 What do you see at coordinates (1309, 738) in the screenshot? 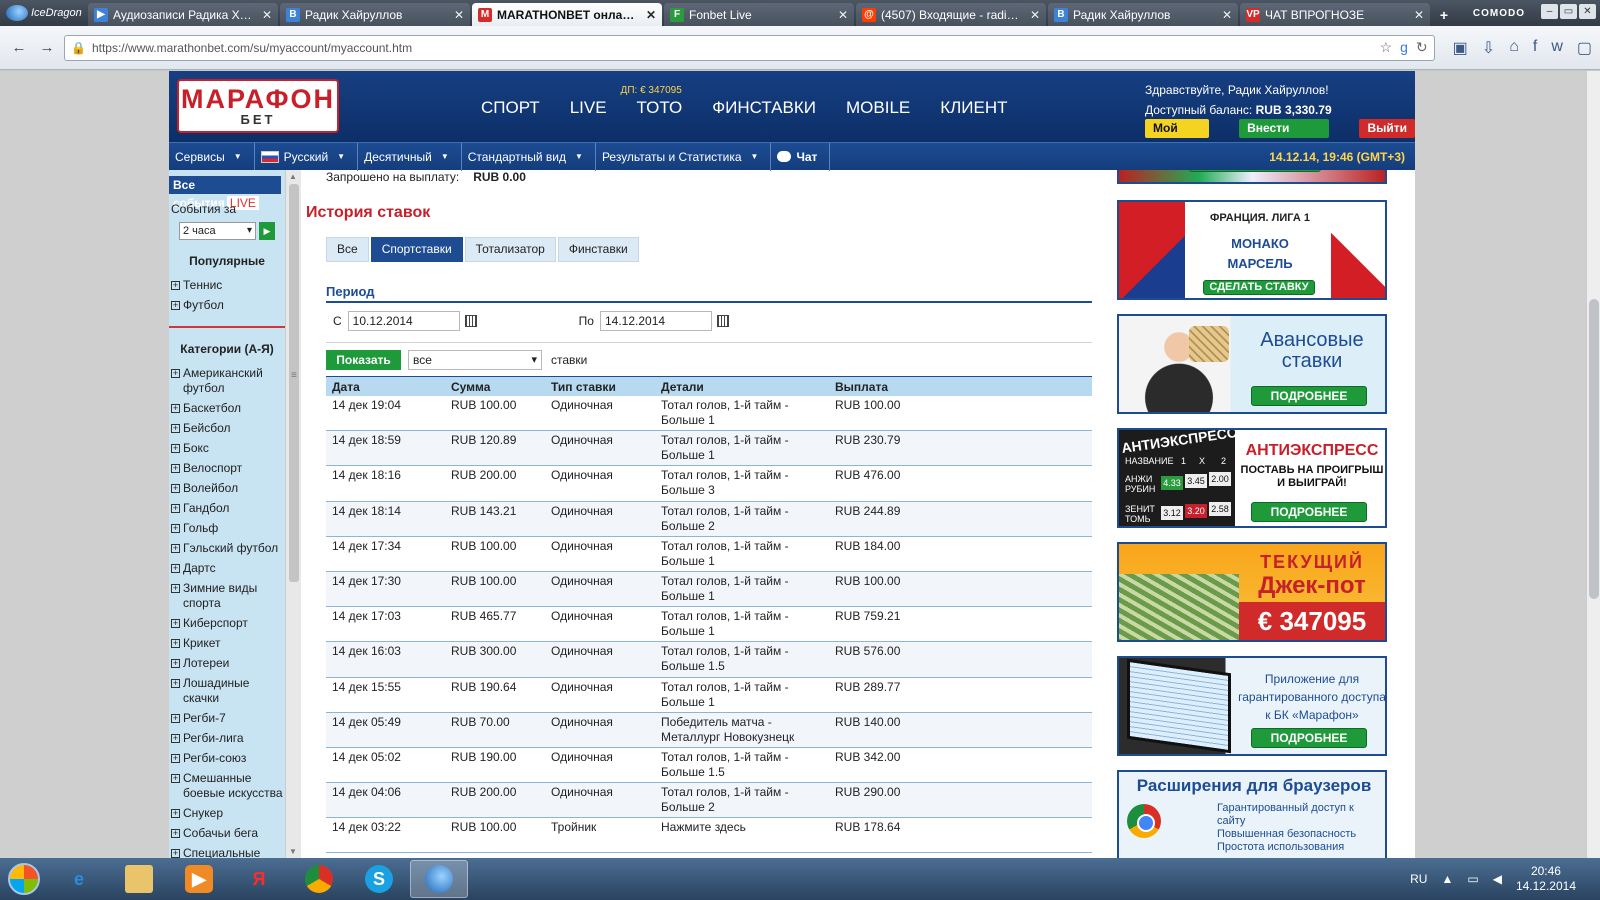
I see `more-button: ПОДРОБНЕЕ` at bounding box center [1309, 738].